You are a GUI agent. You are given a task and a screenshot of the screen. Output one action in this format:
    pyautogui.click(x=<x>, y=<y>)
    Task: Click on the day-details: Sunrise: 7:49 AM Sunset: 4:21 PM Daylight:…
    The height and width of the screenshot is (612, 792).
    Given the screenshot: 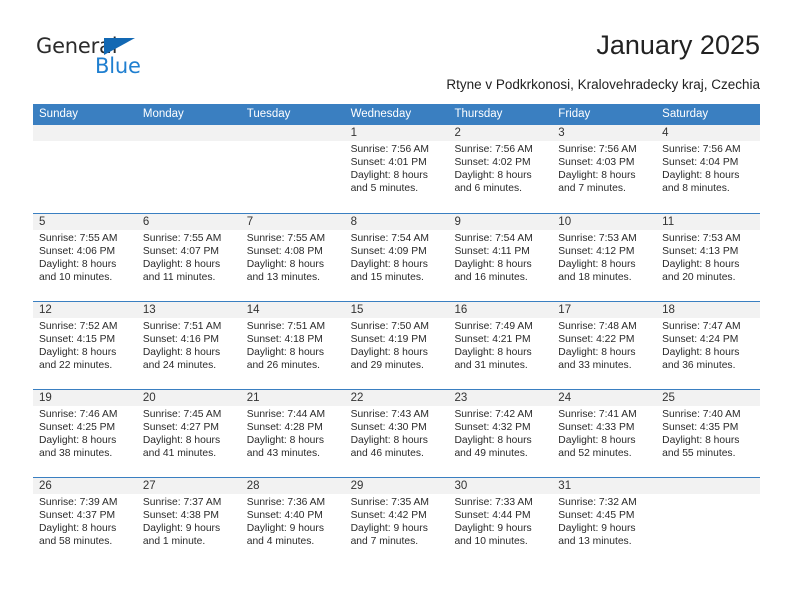 What is the action you would take?
    pyautogui.click(x=500, y=345)
    